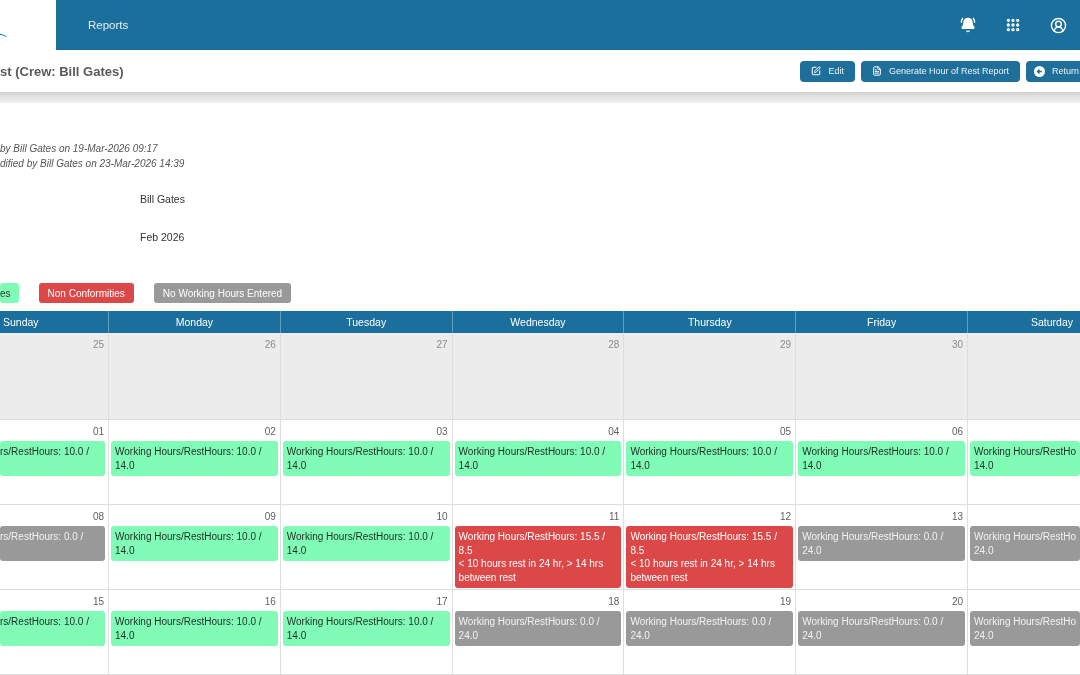  I want to click on date-number: 08, so click(98, 517).